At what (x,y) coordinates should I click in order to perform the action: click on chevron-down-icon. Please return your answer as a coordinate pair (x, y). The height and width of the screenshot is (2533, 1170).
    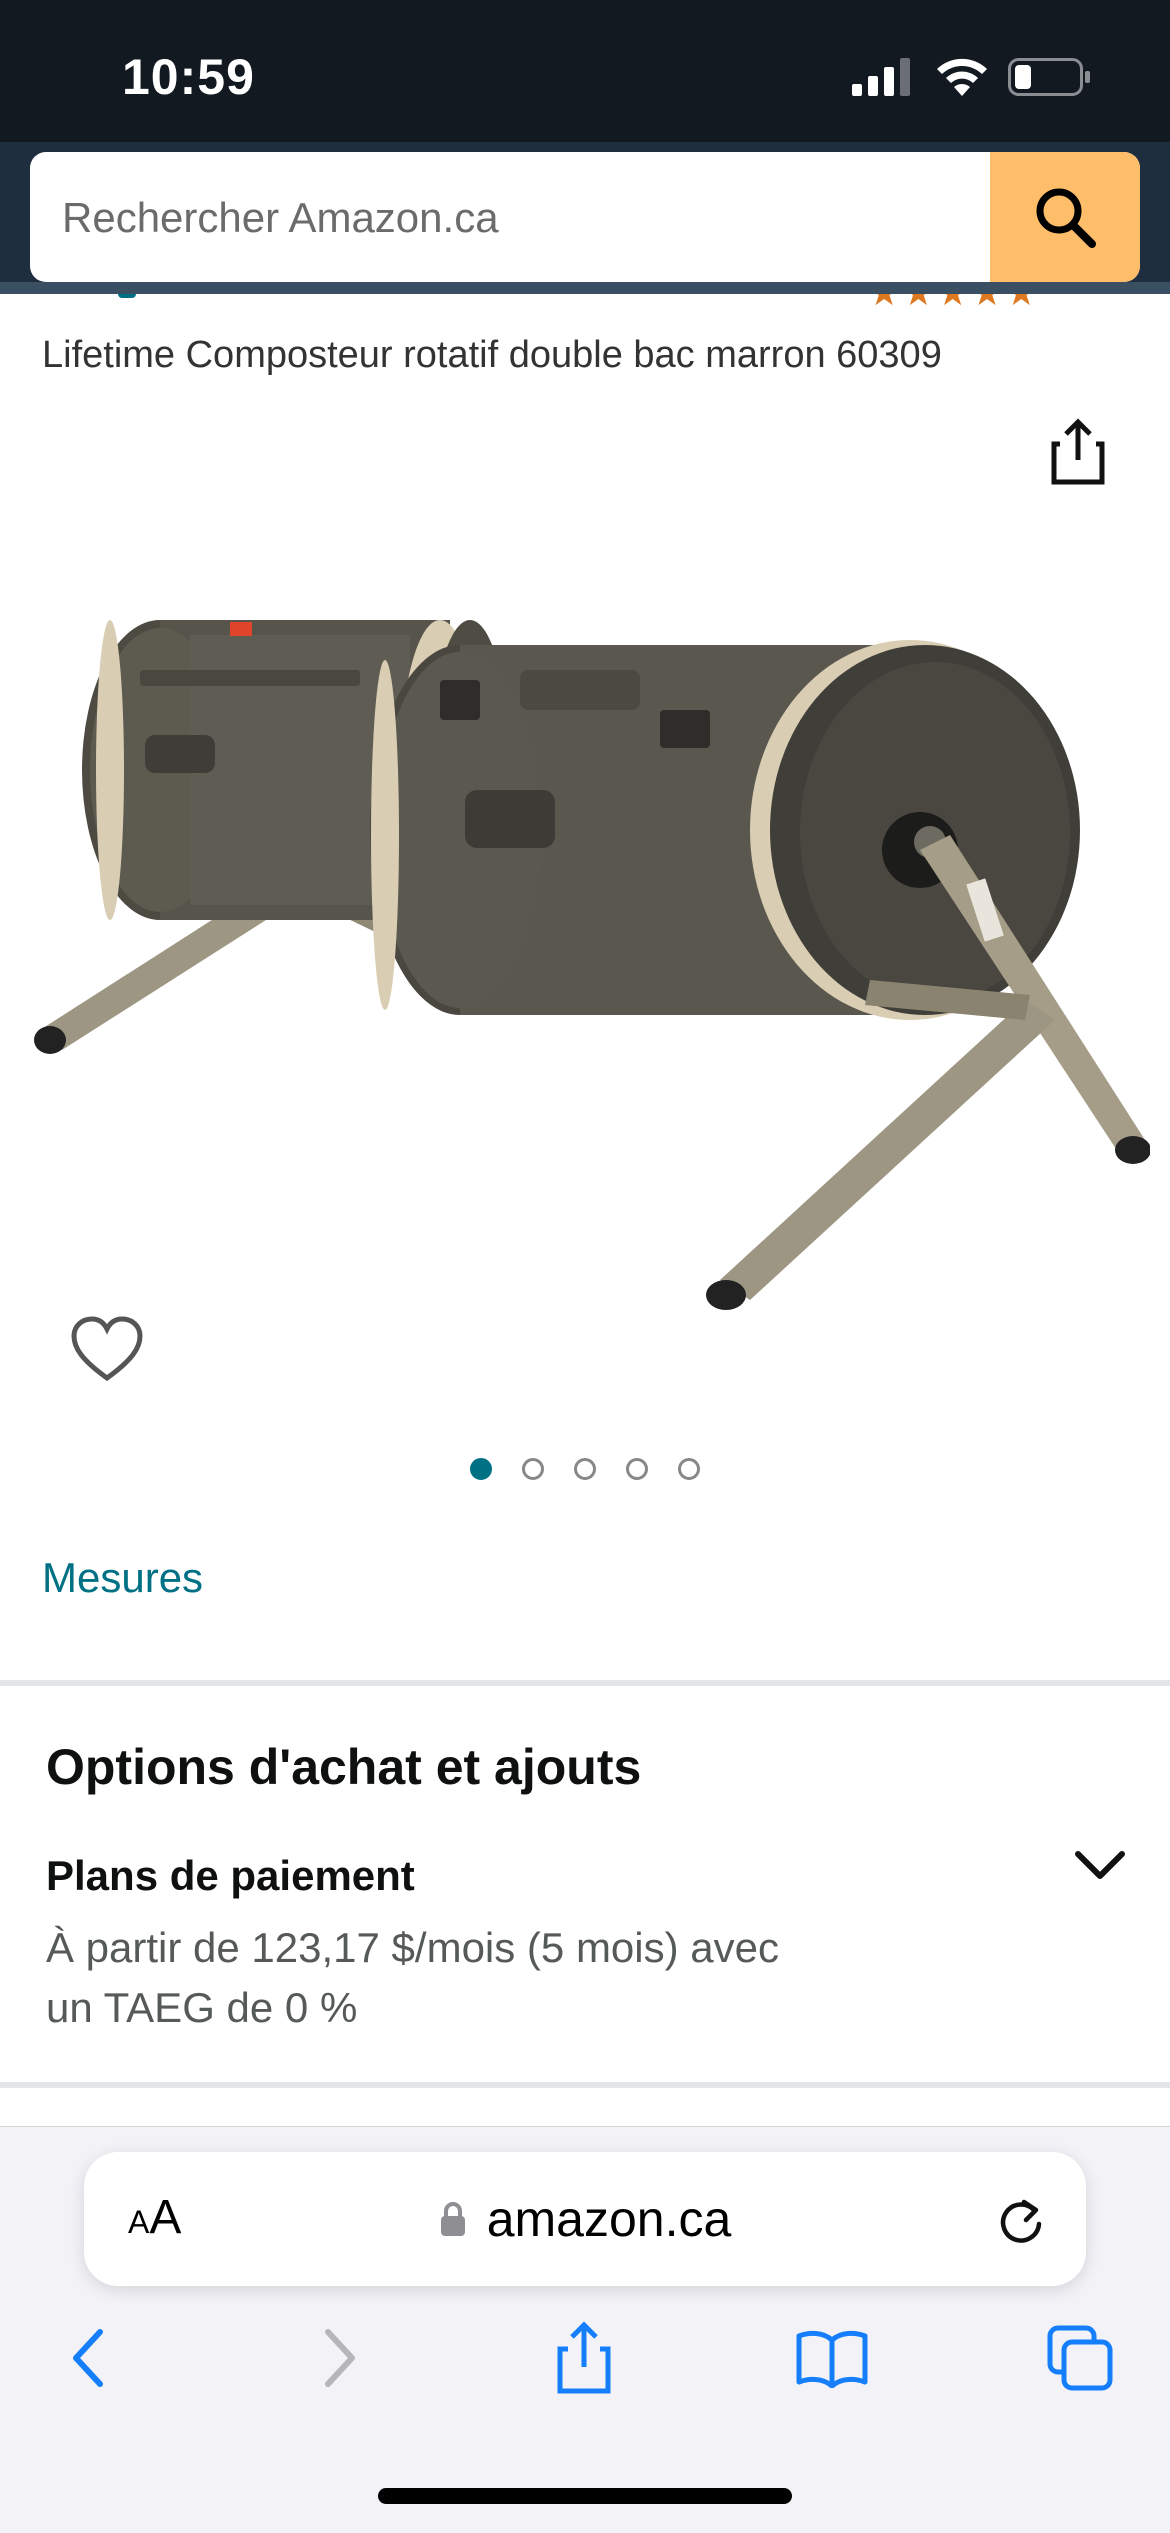
    Looking at the image, I should click on (1100, 1865).